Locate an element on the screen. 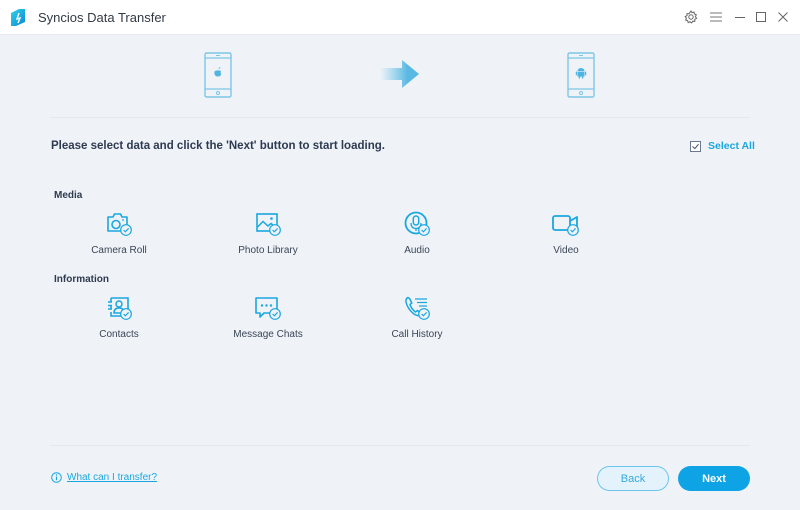 The width and height of the screenshot is (800, 510). item-label: Photo Library is located at coordinates (268, 250).